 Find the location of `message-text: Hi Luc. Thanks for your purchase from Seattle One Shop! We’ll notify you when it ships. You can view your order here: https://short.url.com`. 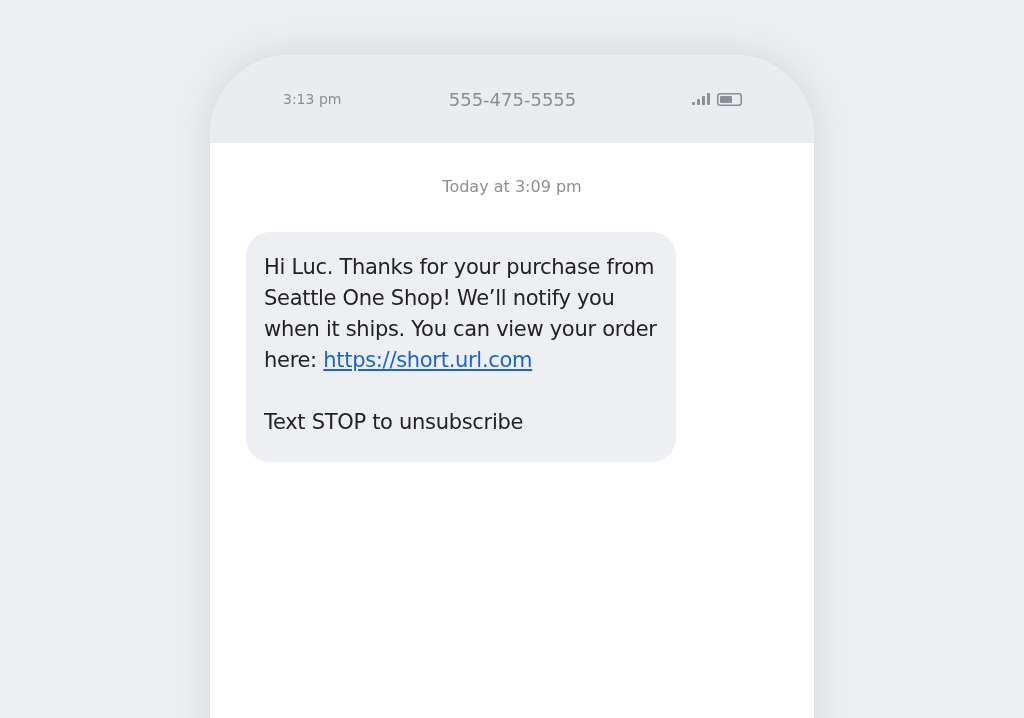

message-text: Hi Luc. Thanks for your purchase from Seattle One Shop! We’ll notify you when it ships. You can view your order here: https://short.url.com is located at coordinates (461, 314).